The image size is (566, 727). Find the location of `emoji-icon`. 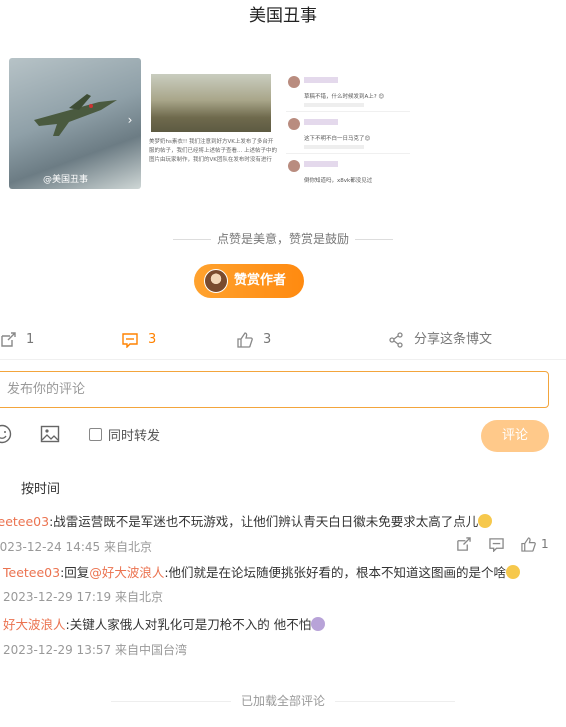

emoji-icon is located at coordinates (6, 434).